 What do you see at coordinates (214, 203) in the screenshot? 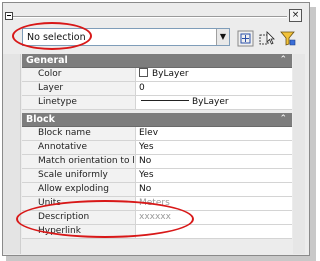
I see `property-value: Meters` at bounding box center [214, 203].